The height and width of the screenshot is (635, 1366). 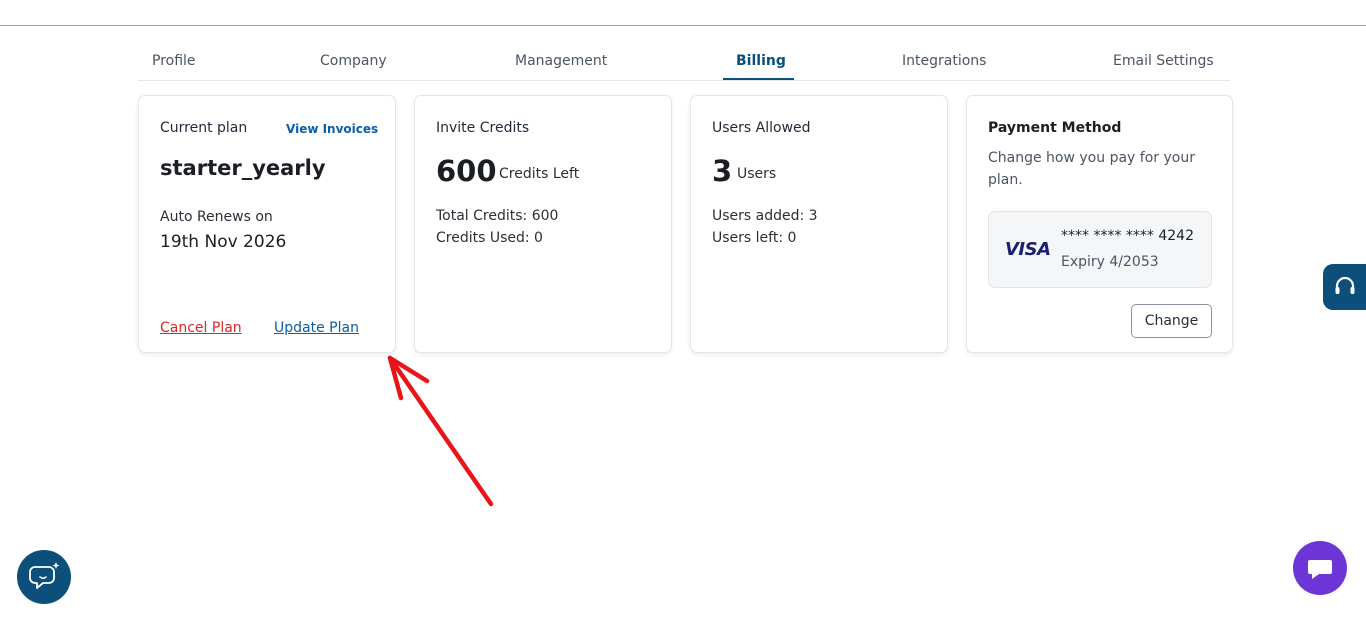 I want to click on renew-date: 19th Nov 2026, so click(x=223, y=242).